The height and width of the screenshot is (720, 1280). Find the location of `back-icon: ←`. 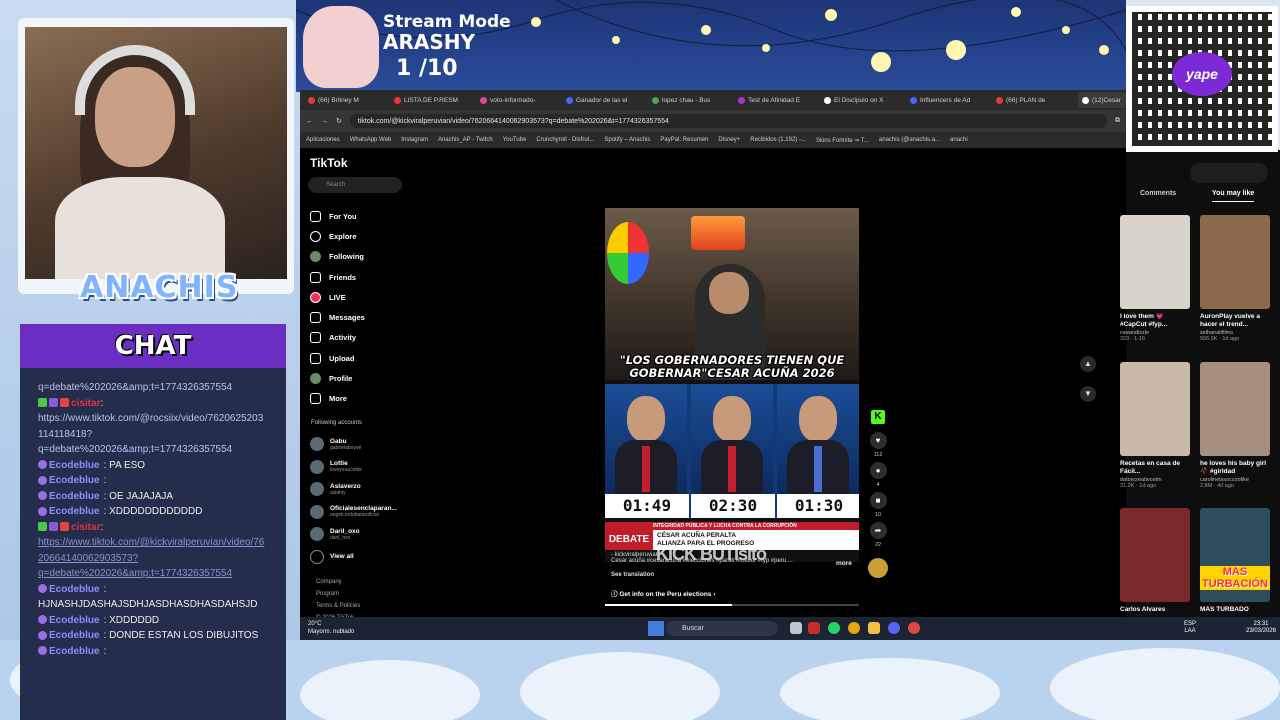

back-icon: ← is located at coordinates (309, 121).